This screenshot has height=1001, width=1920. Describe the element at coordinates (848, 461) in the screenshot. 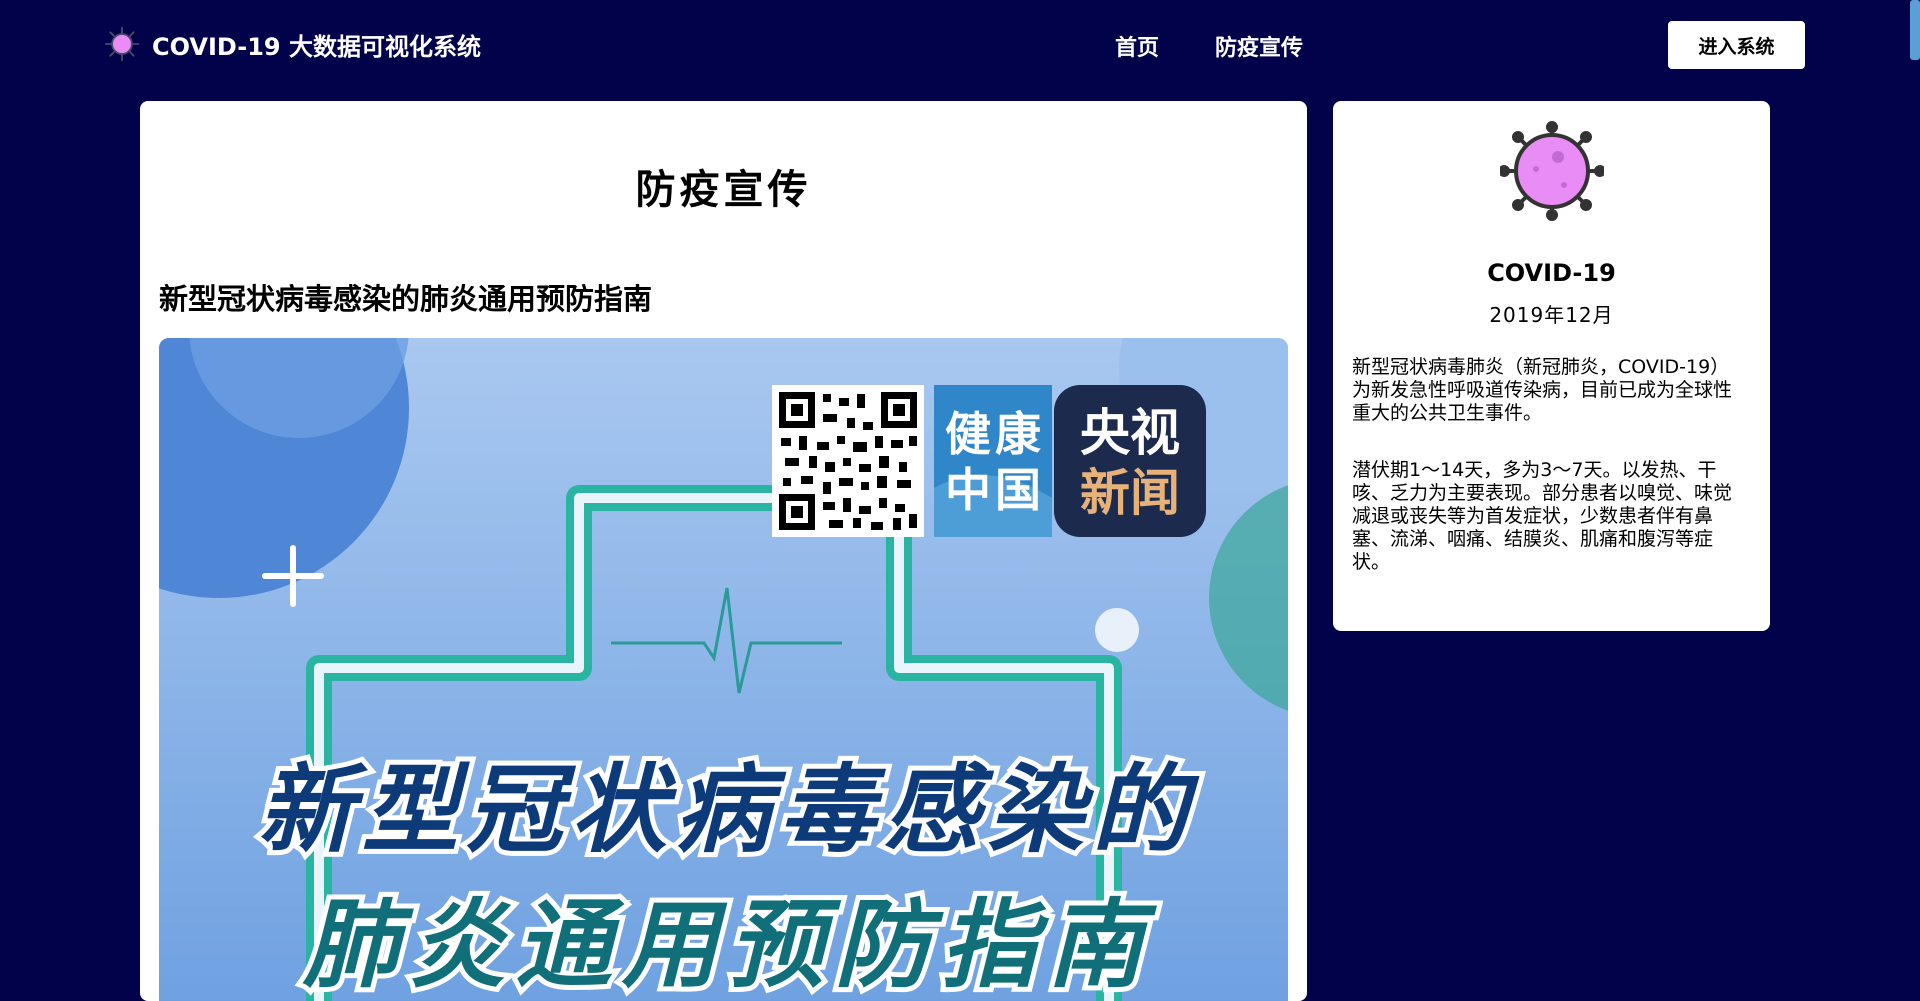

I see `qr-code-icon` at that location.